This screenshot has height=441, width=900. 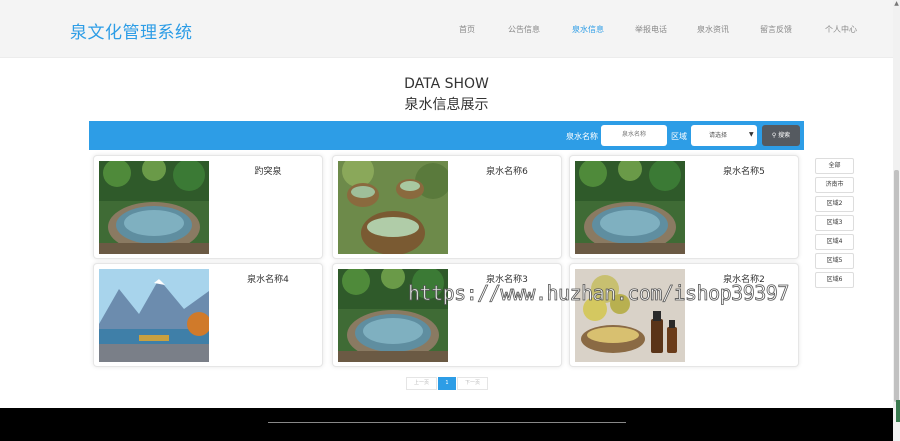 What do you see at coordinates (834, 280) in the screenshot?
I see `filter-region-6: 区域6` at bounding box center [834, 280].